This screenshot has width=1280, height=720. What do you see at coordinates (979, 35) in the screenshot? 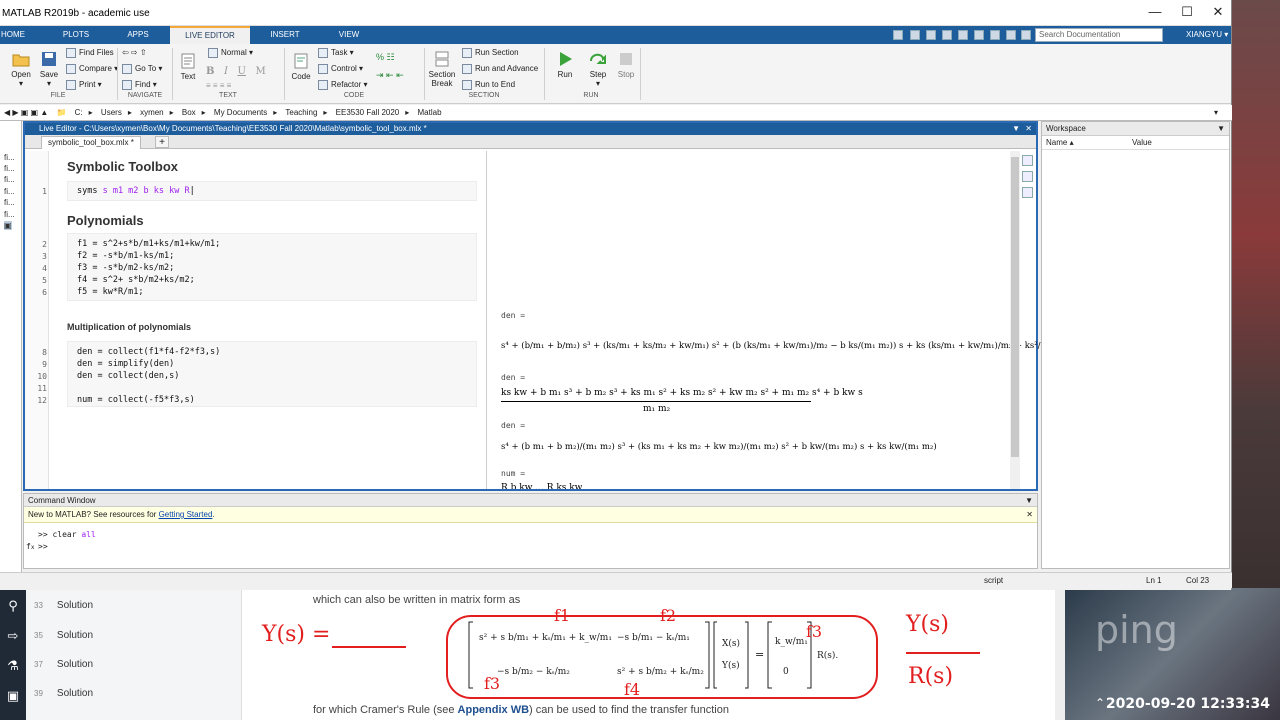
I see `redo-icon` at bounding box center [979, 35].